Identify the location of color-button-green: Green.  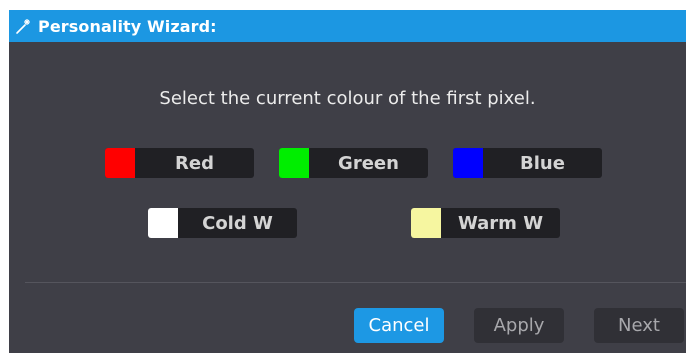
(353, 163).